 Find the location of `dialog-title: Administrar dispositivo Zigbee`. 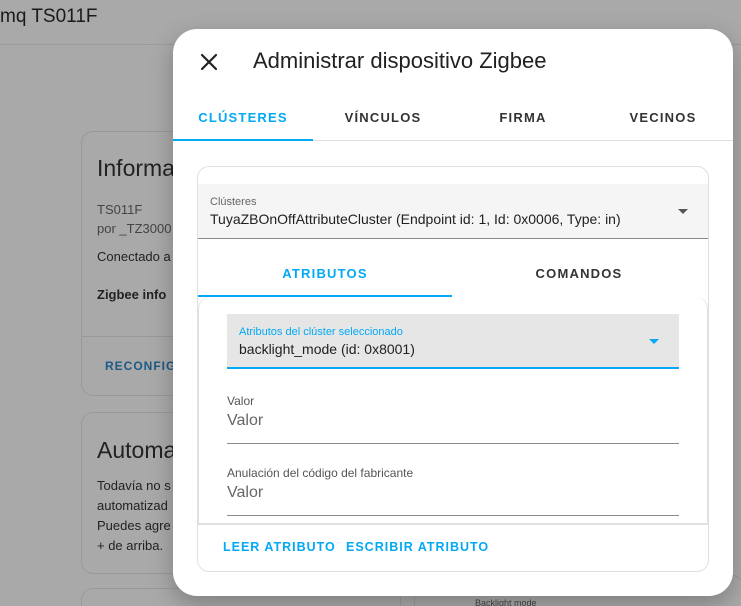

dialog-title: Administrar dispositivo Zigbee is located at coordinates (400, 60).